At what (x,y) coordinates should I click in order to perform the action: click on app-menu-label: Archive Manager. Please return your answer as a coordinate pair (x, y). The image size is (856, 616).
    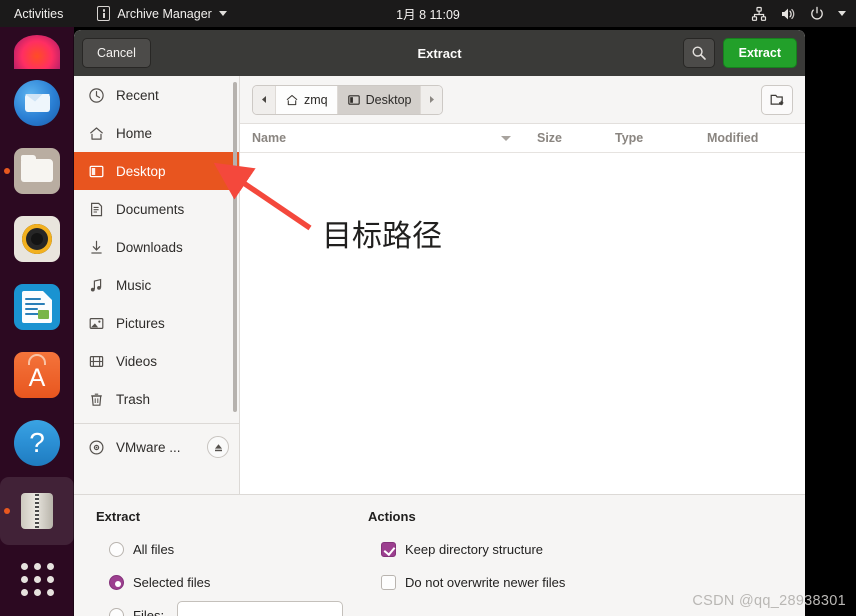
    Looking at the image, I should click on (164, 13).